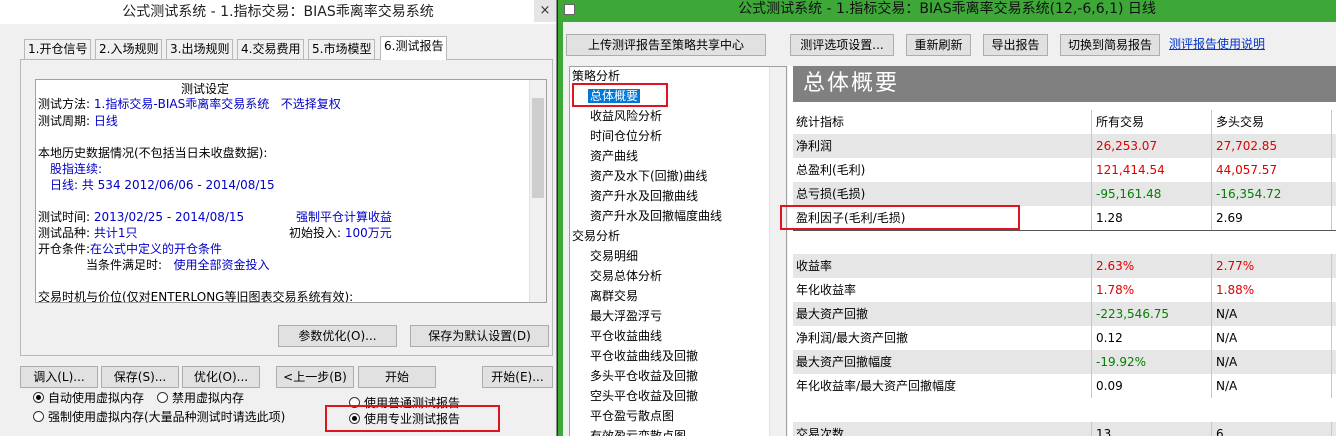 This screenshot has width=1336, height=436. Describe the element at coordinates (479, 336) in the screenshot. I see `save-default-button: 保存为默认设置(D)` at that location.